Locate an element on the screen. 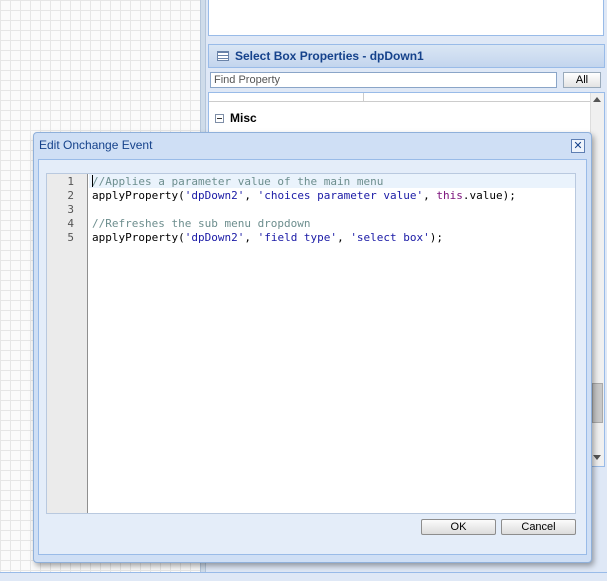 This screenshot has height=581, width=607. scroll-thumb is located at coordinates (597, 403).